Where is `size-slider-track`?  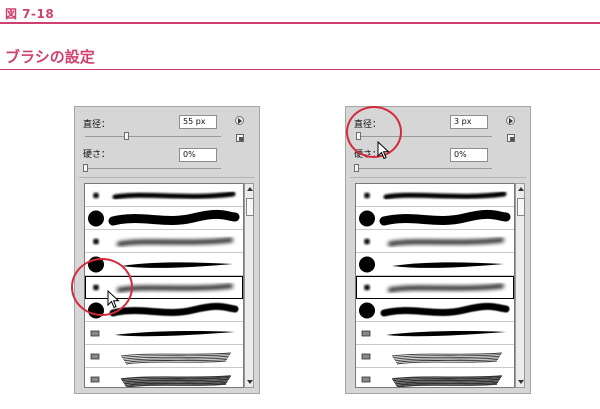 size-slider-track is located at coordinates (153, 136).